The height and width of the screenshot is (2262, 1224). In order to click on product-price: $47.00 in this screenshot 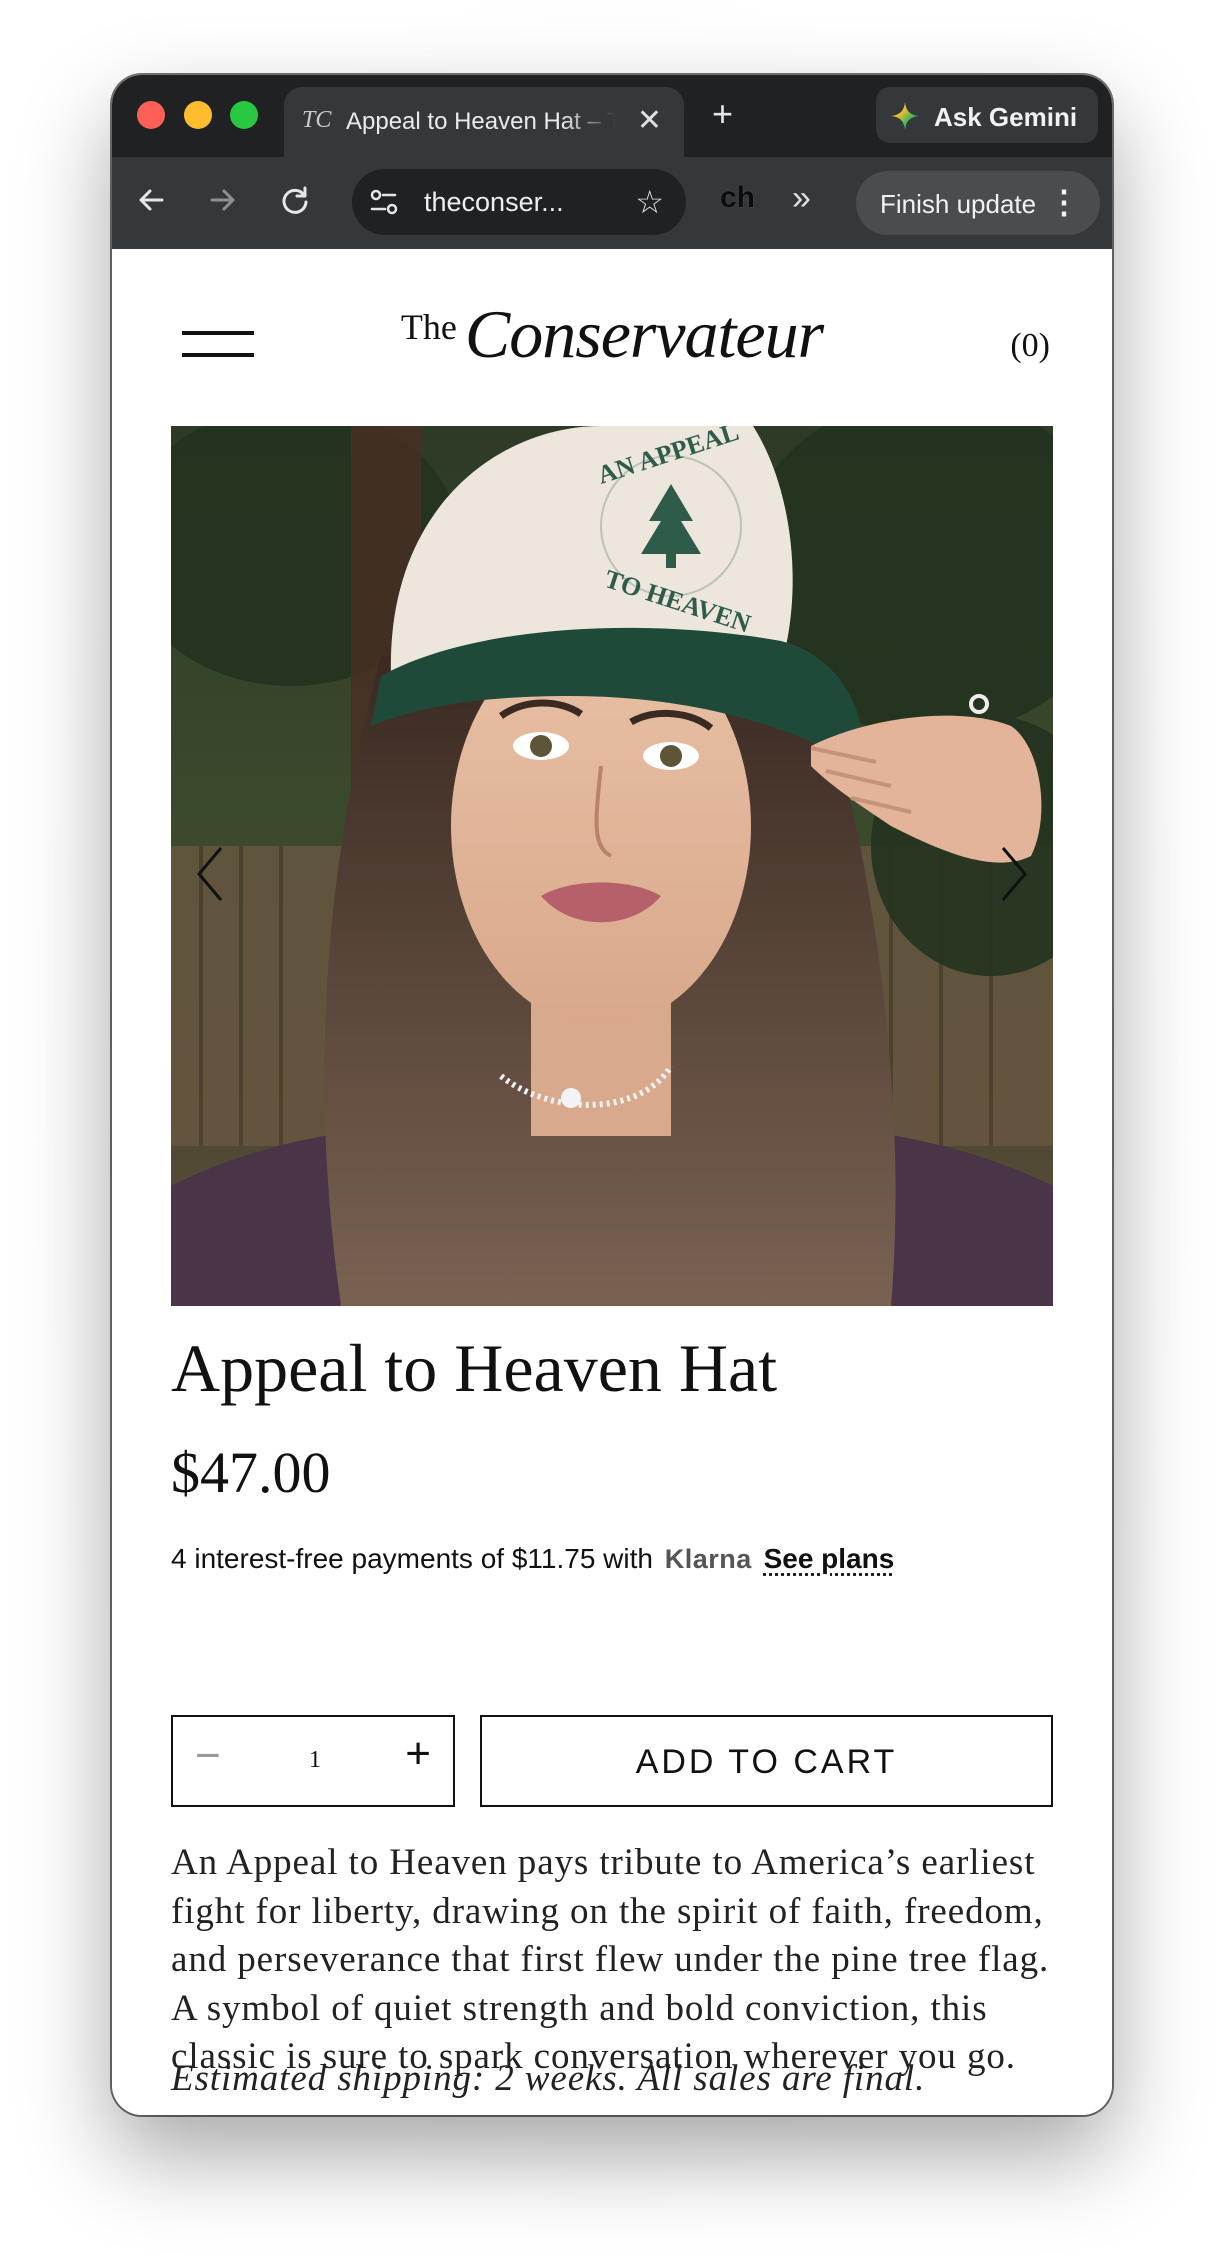, I will do `click(251, 1472)`.